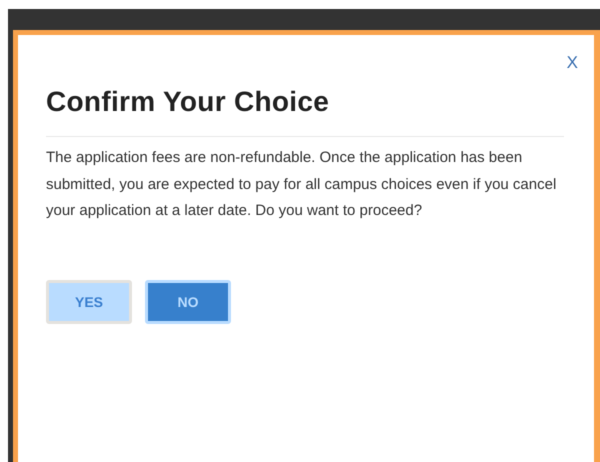  I want to click on dialog-message: The application fees are non-refundable. Once the application has been submitted, you are expected to pay for all campus choices even if you cancel your application at a later date. Do you want to proceed?, so click(302, 184).